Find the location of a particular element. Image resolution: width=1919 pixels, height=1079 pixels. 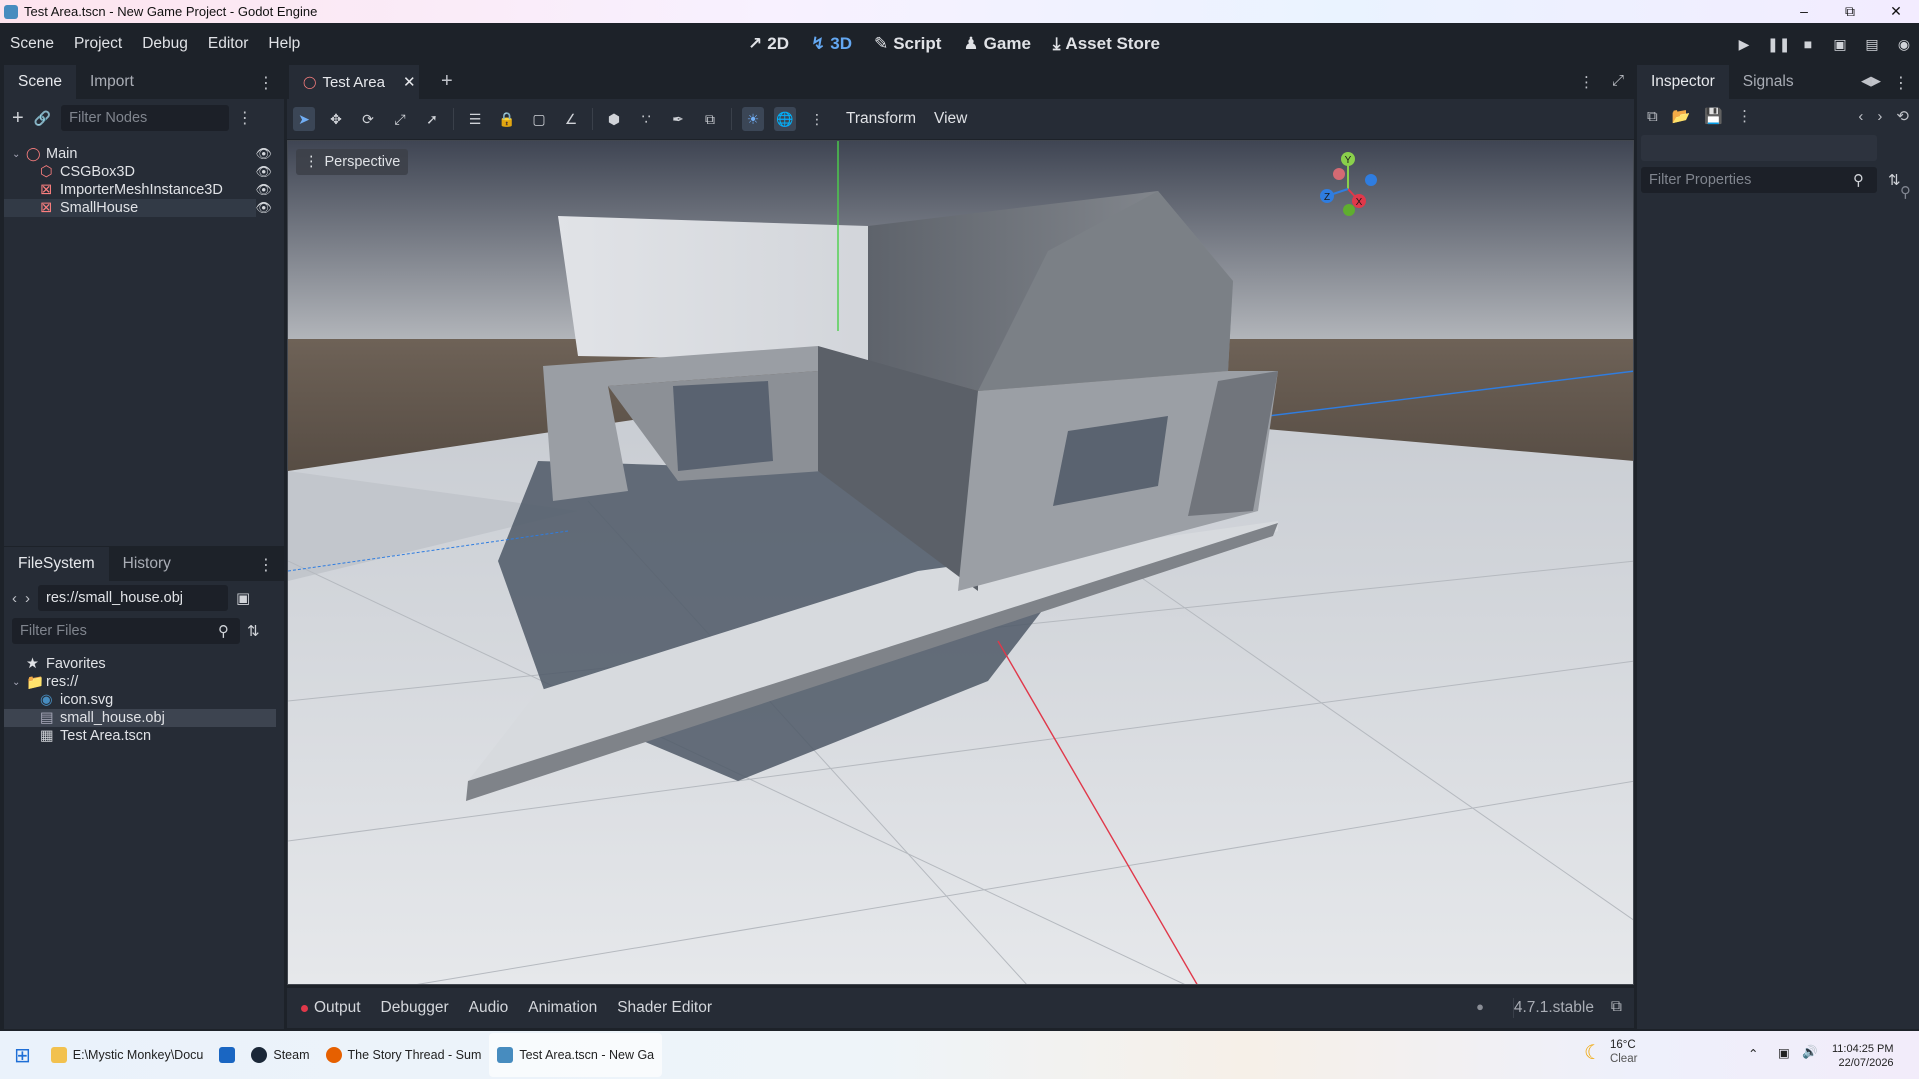

scene-options-icon: ⋮ is located at coordinates (245, 118).